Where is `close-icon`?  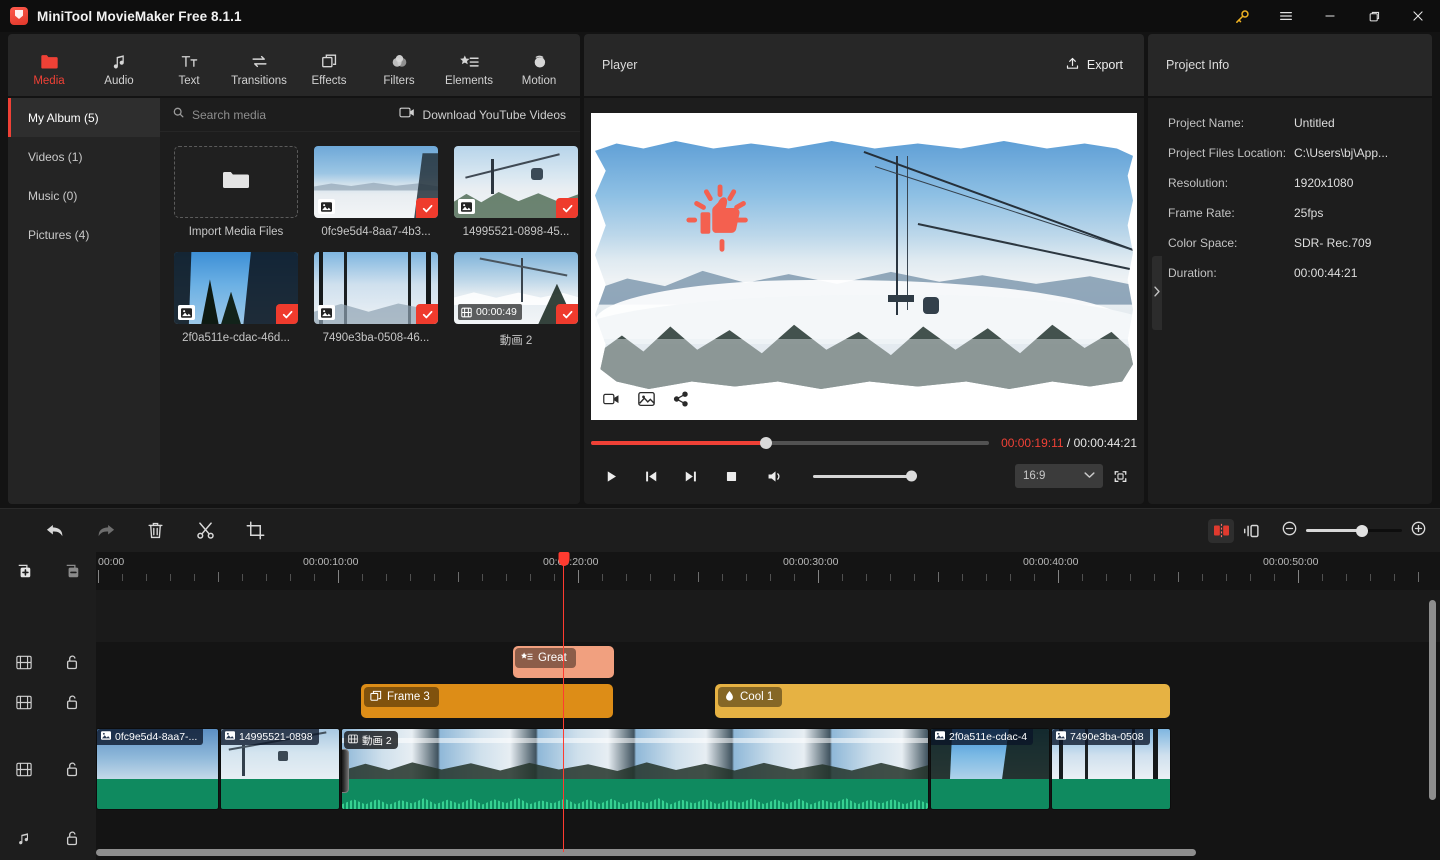 close-icon is located at coordinates (1418, 16).